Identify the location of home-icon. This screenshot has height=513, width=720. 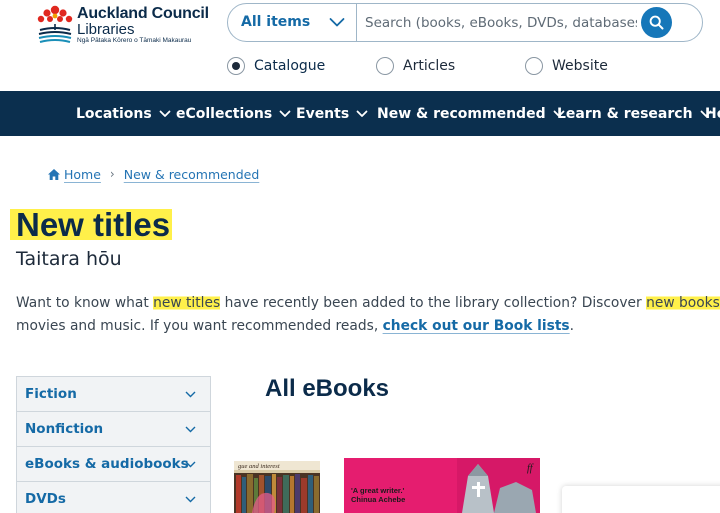
(54, 174).